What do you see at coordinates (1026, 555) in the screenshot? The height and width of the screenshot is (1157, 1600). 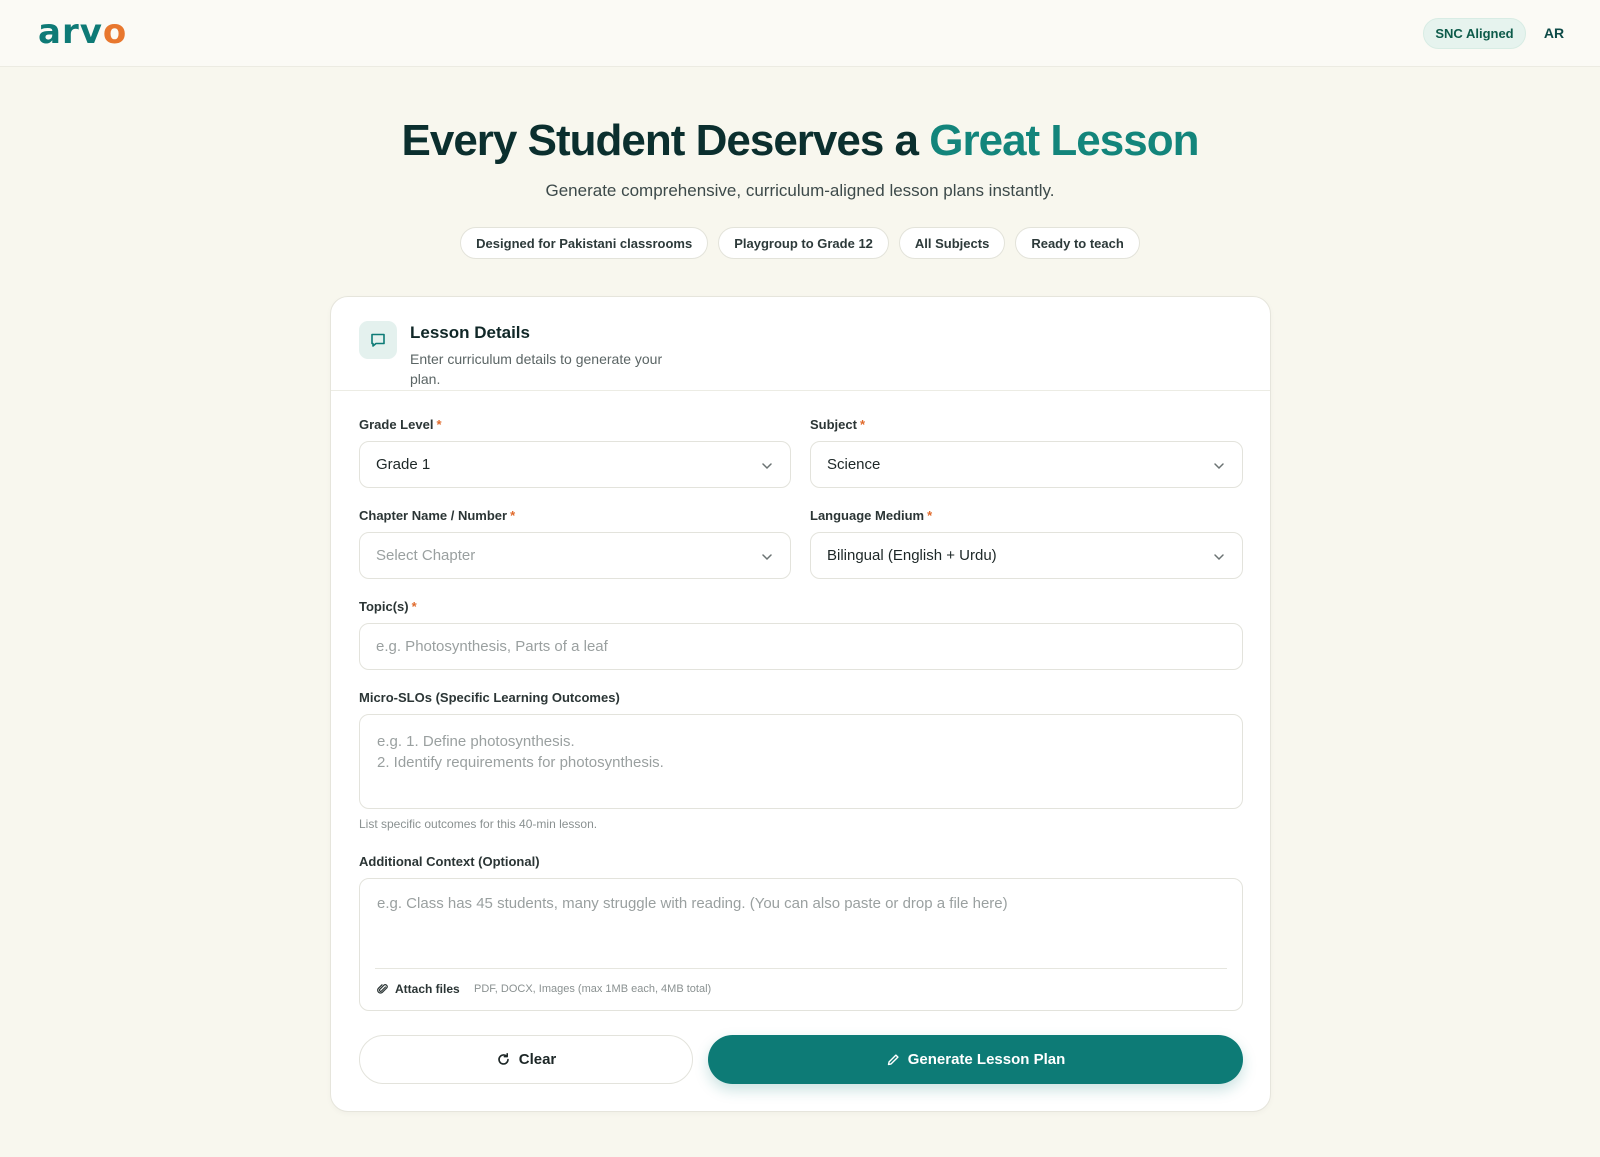 I see `language-medium-select: Bilingual (English + Urdu)` at bounding box center [1026, 555].